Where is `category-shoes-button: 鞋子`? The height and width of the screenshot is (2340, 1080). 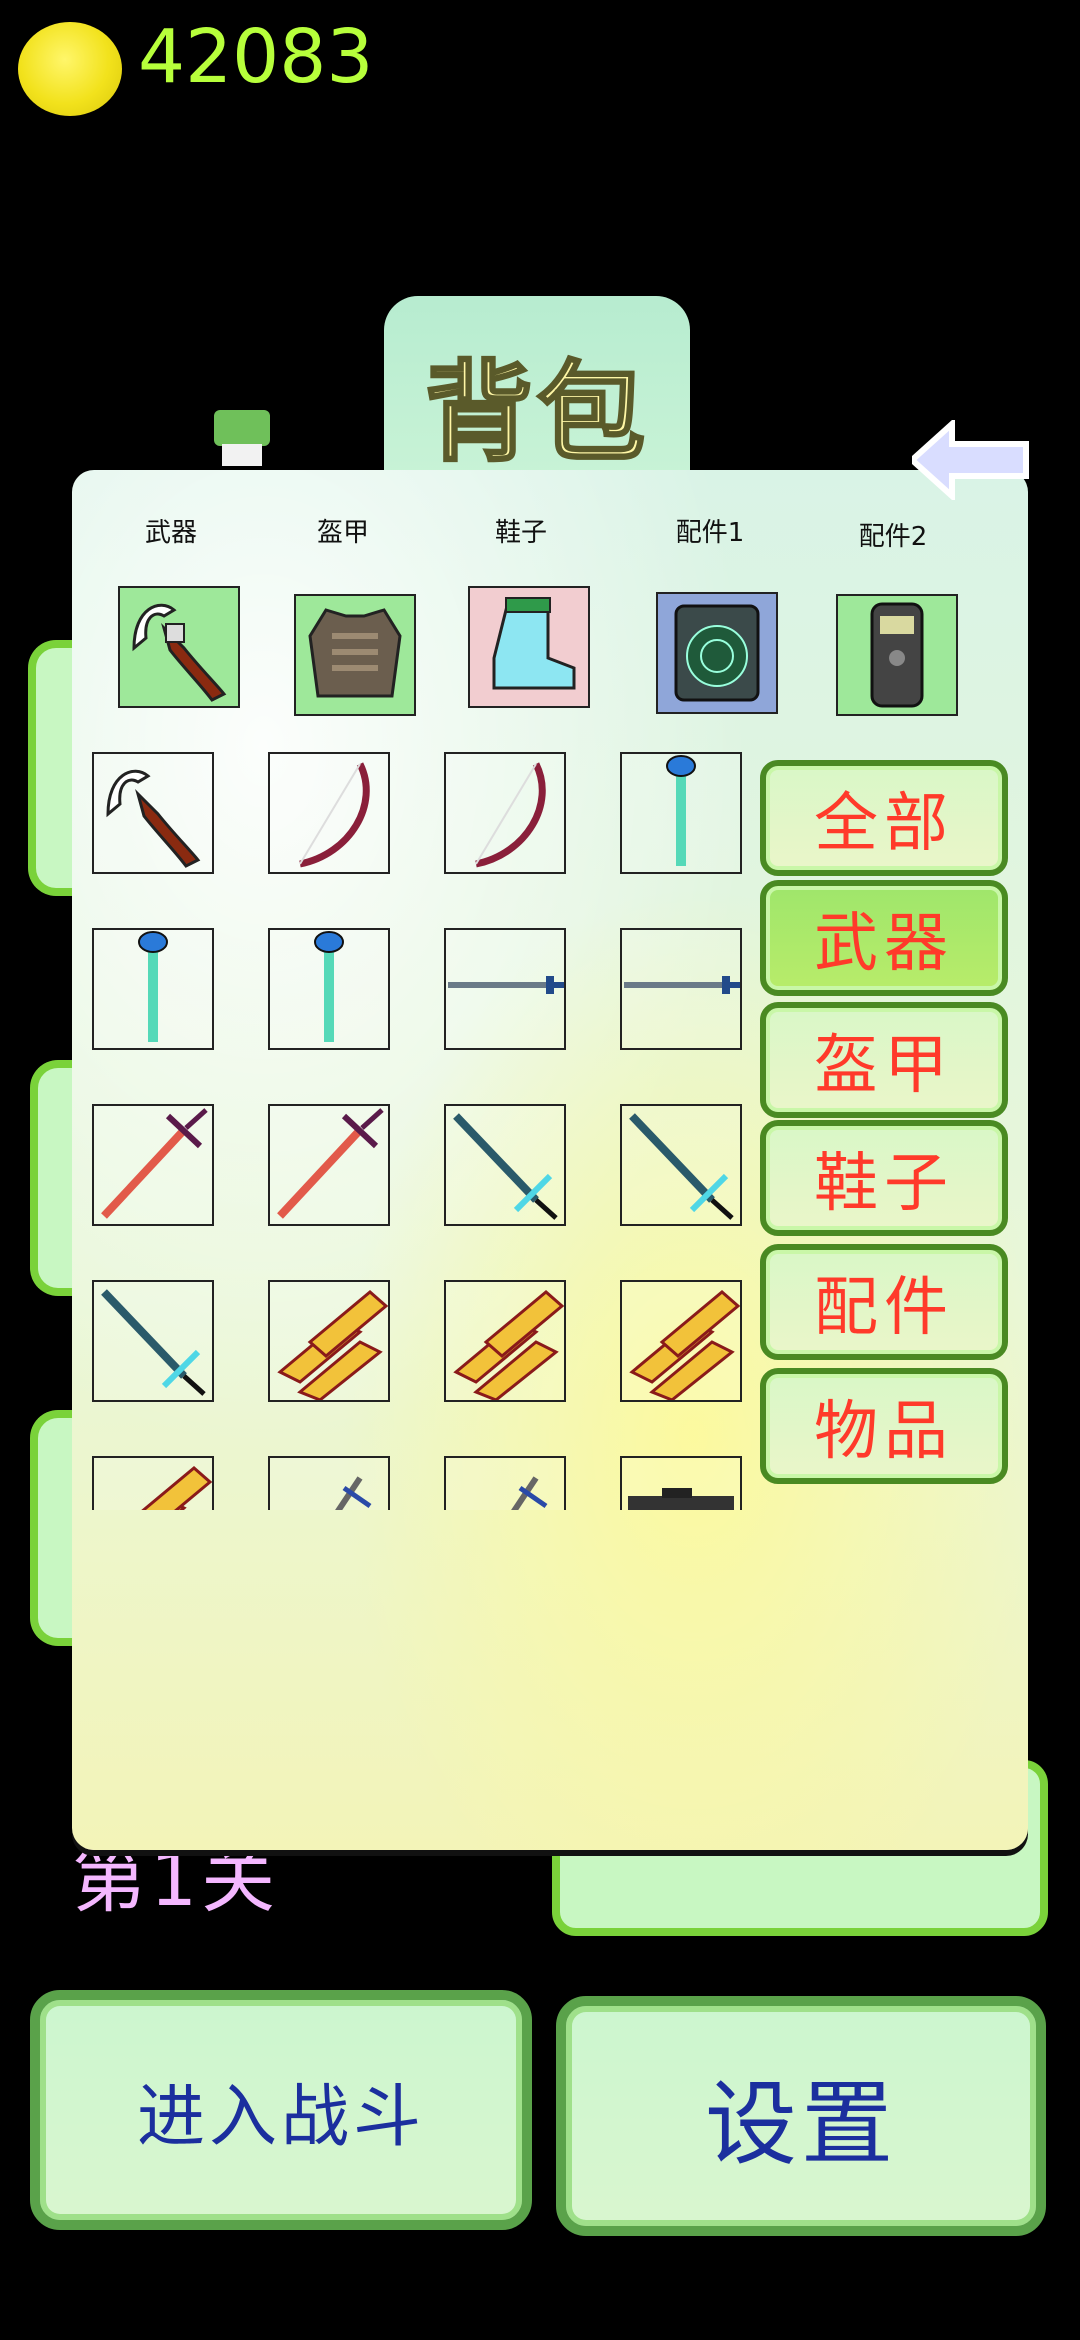 category-shoes-button: 鞋子 is located at coordinates (884, 1178).